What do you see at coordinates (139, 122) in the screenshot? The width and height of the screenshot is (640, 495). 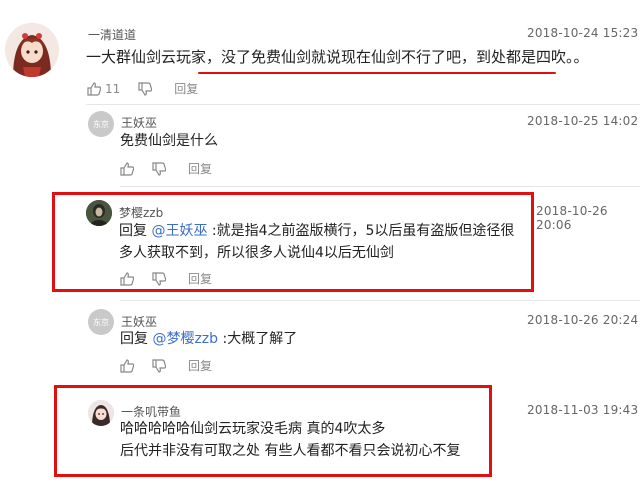 I see `reply-username: 王妖巫` at bounding box center [139, 122].